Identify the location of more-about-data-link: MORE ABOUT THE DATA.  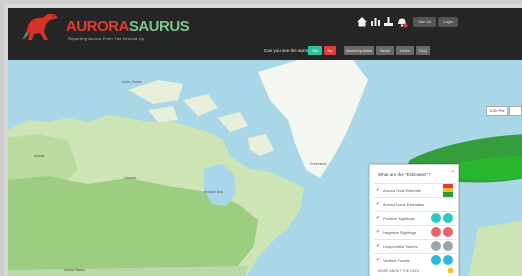
(398, 271).